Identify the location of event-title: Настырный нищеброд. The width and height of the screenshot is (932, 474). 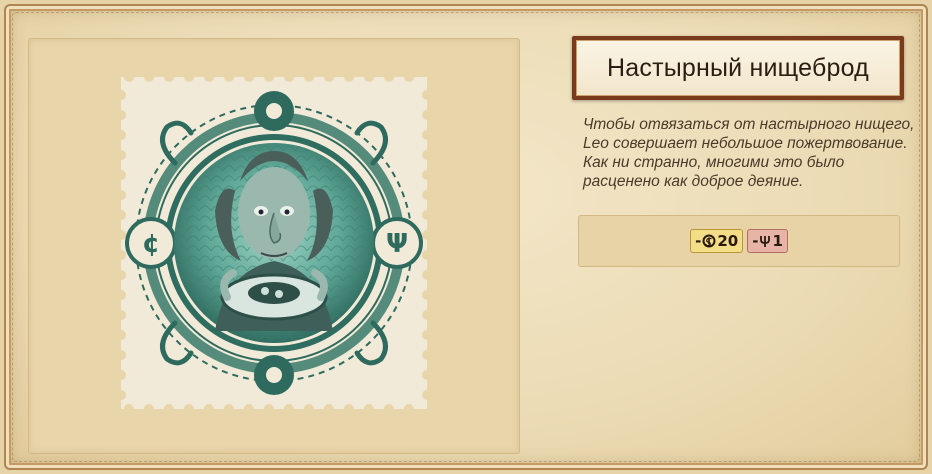
(738, 68).